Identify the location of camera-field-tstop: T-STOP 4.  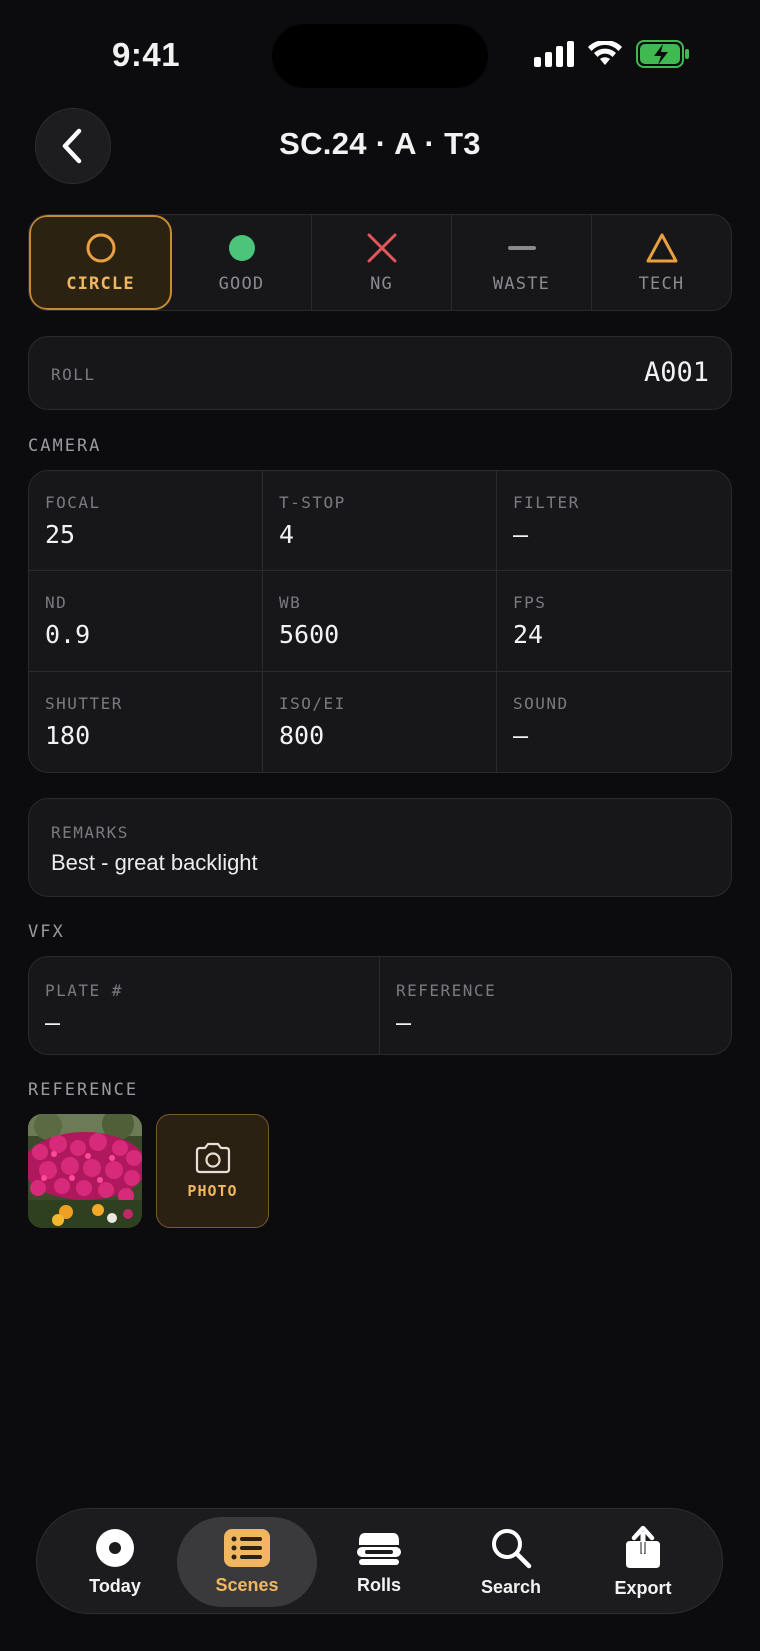
(380, 521).